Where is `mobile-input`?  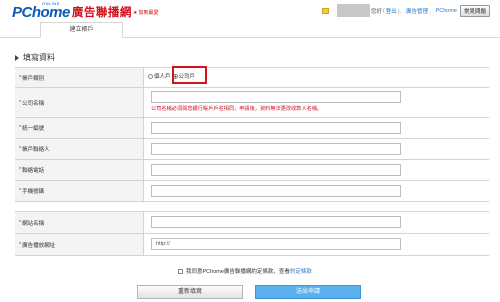 mobile-input is located at coordinates (276, 191).